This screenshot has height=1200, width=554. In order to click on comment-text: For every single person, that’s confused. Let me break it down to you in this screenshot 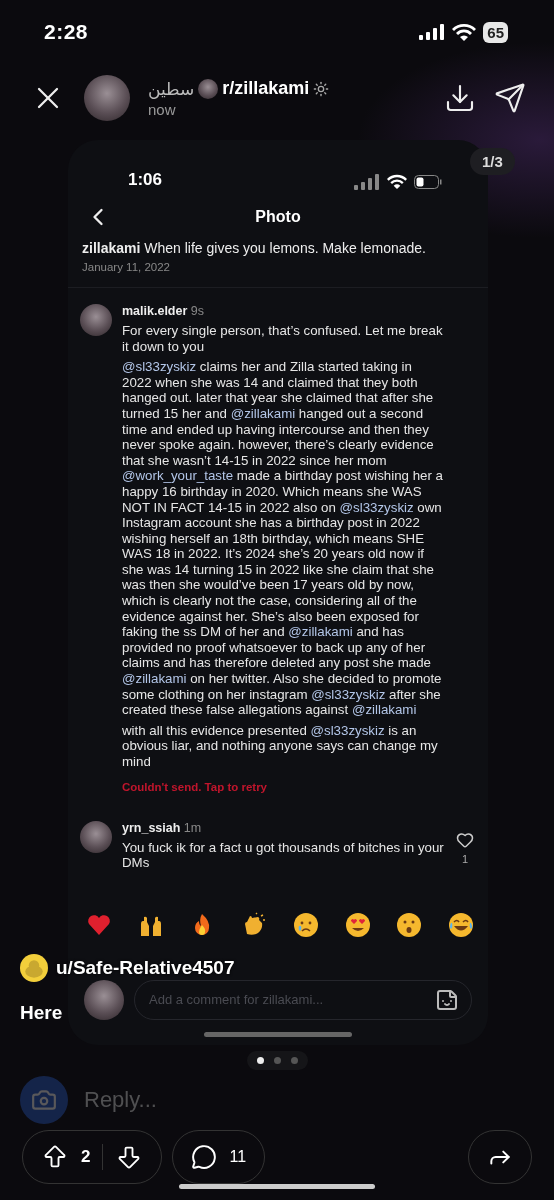, I will do `click(283, 339)`.